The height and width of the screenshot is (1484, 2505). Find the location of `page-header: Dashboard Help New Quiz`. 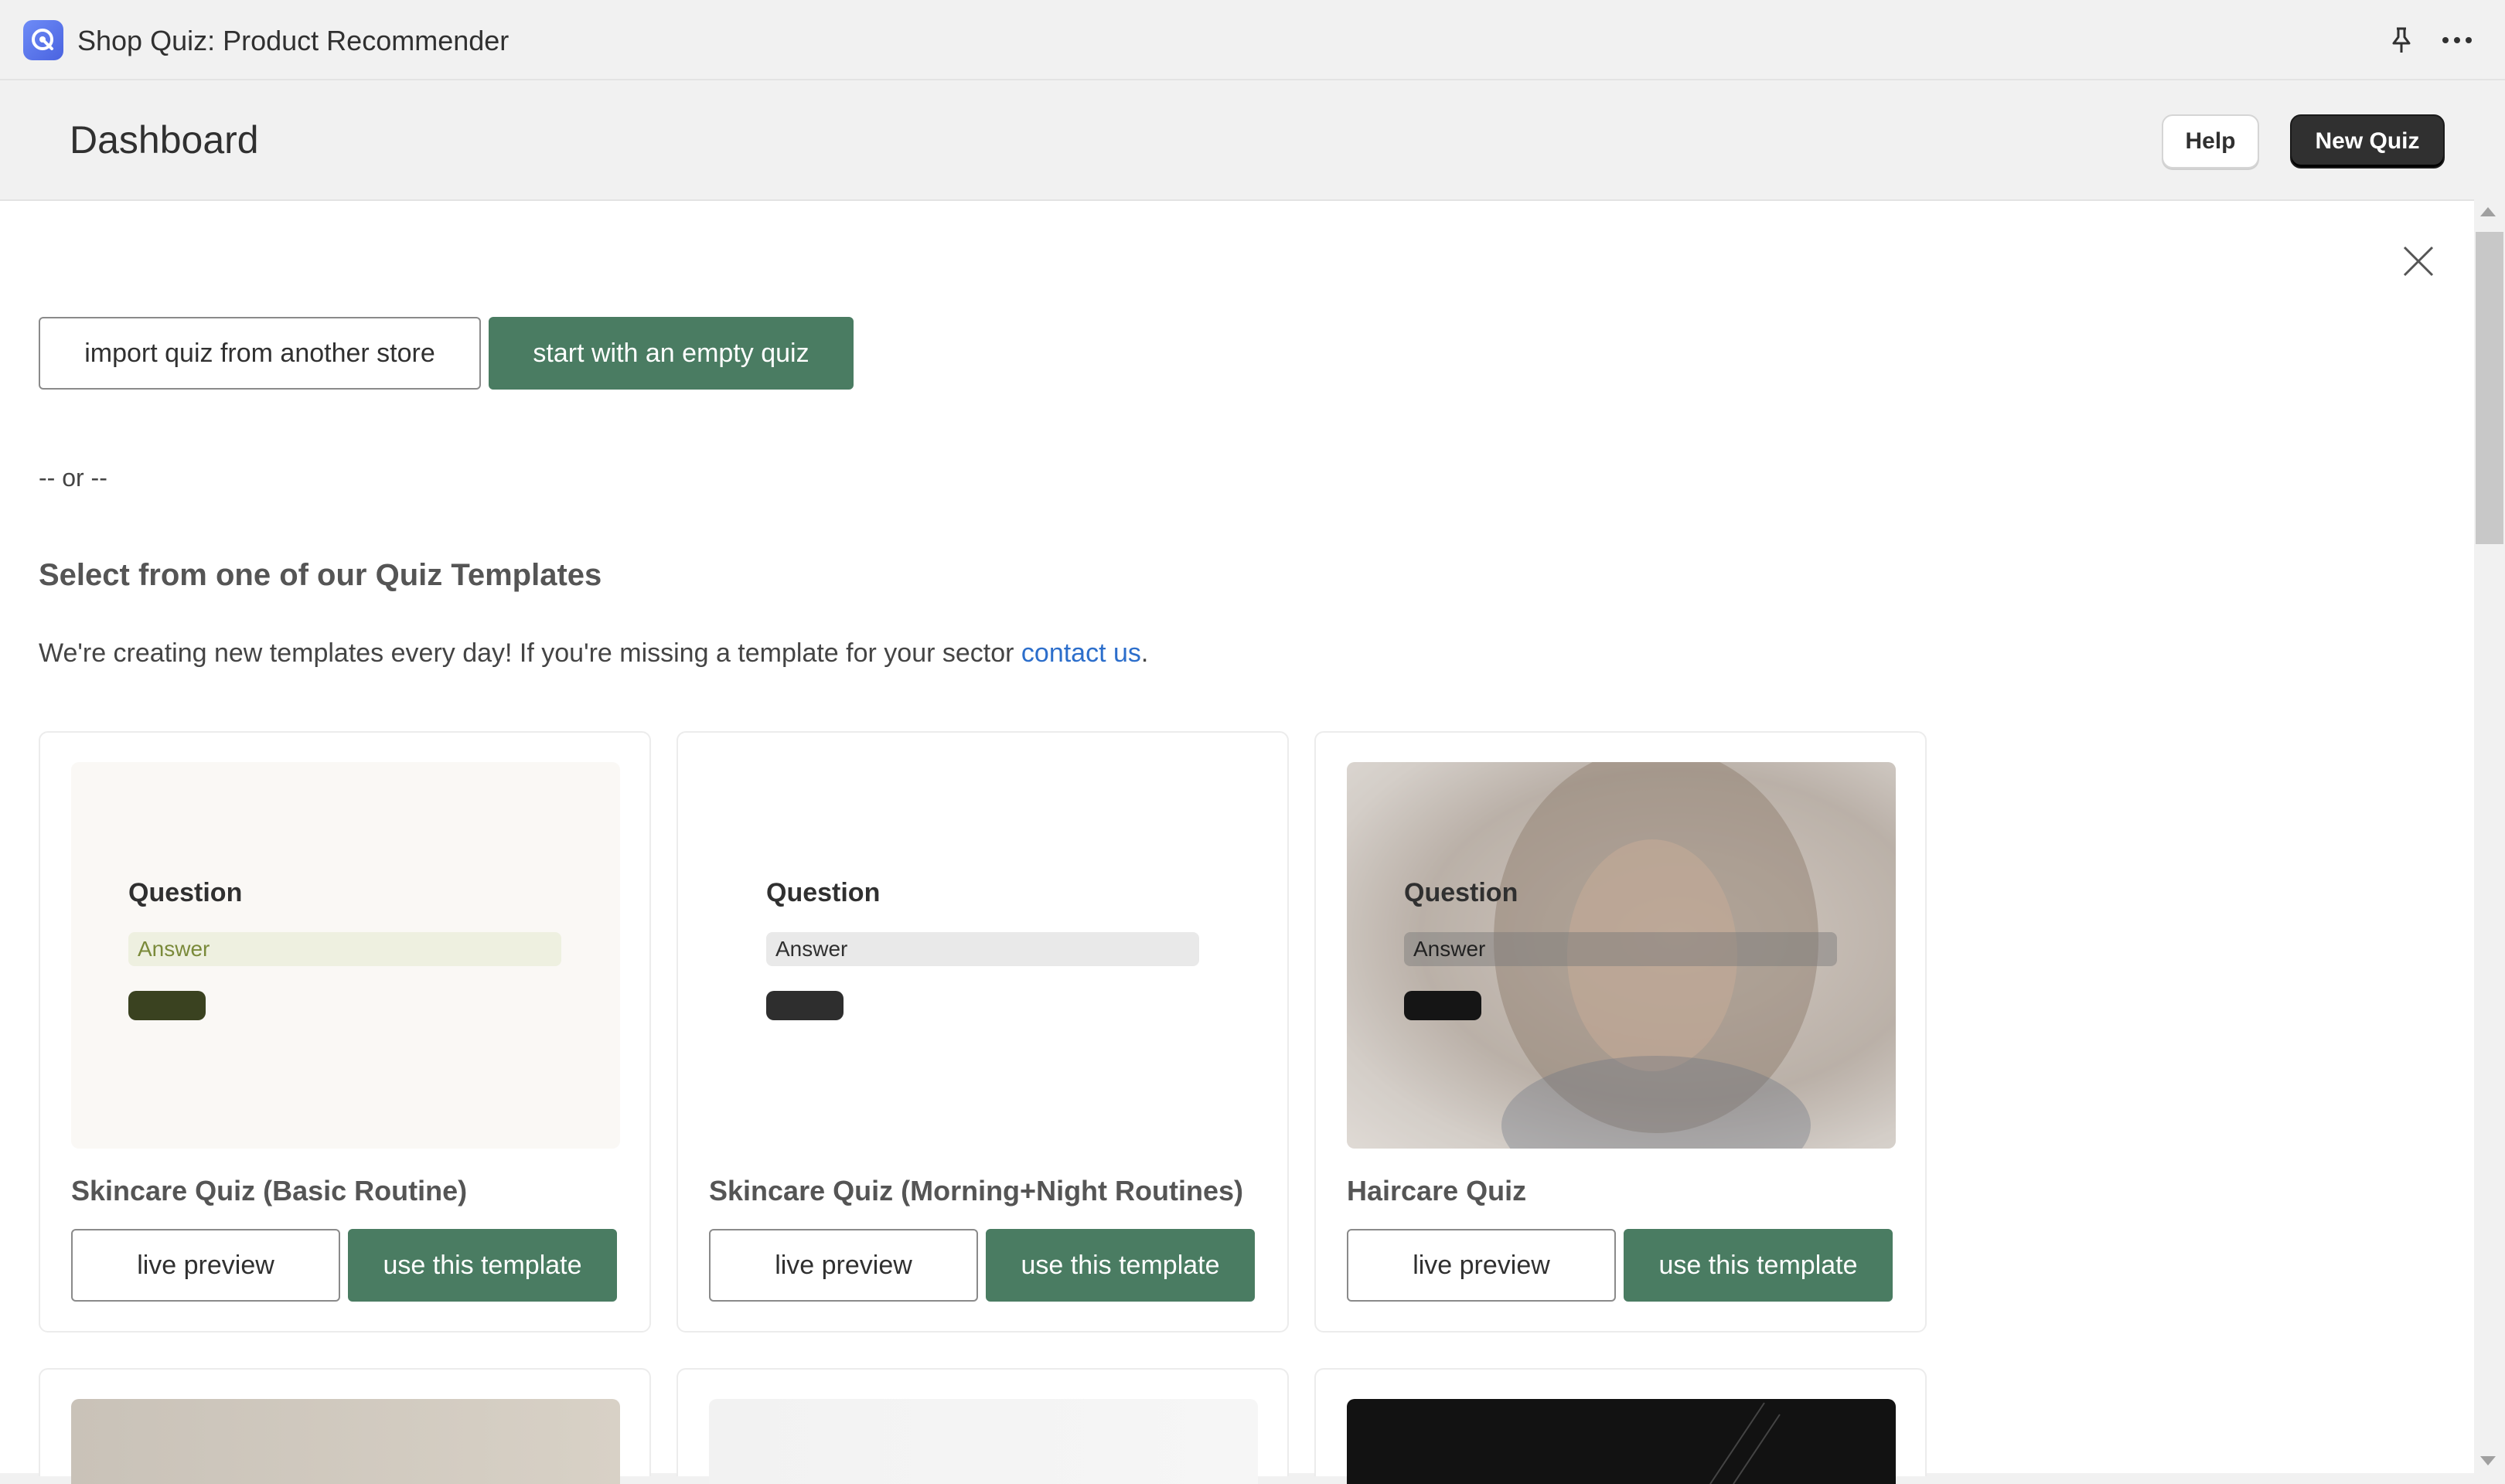

page-header: Dashboard Help New Quiz is located at coordinates (1252, 139).